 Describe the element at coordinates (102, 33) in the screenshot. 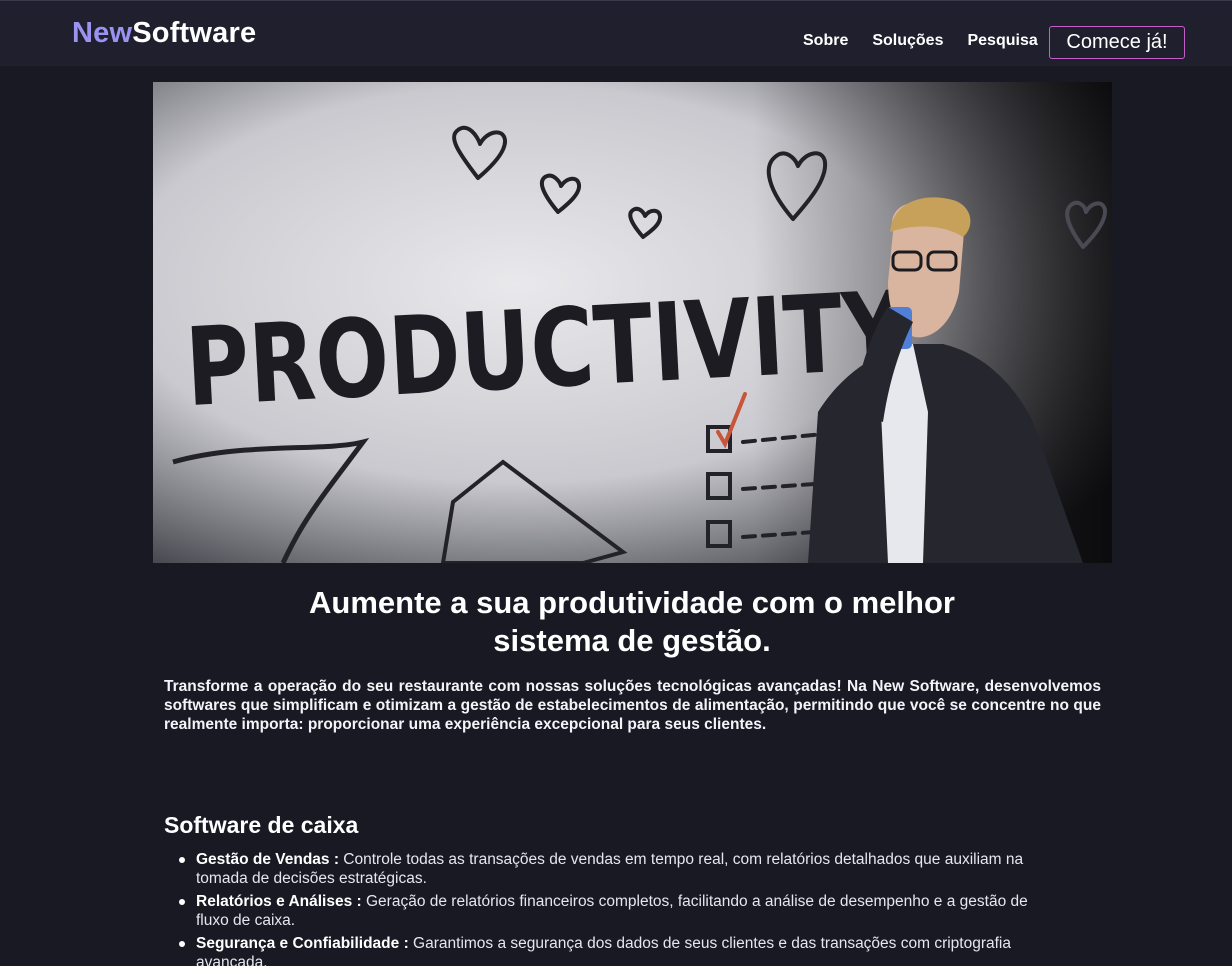

I see `brand-logo-part1: New` at that location.